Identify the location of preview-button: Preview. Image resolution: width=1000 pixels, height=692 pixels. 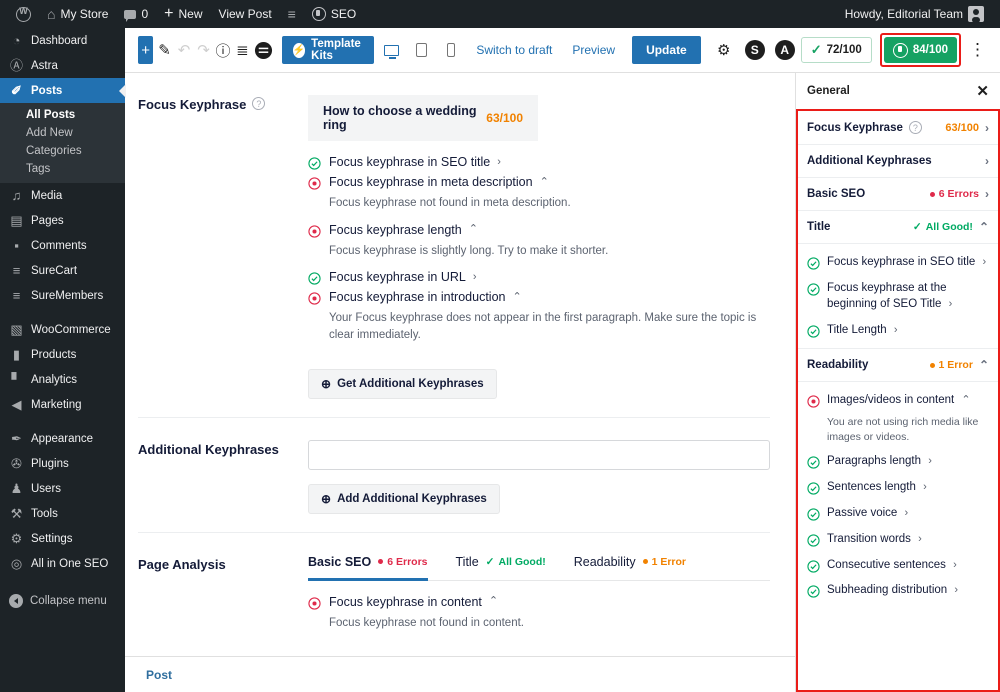
(593, 50).